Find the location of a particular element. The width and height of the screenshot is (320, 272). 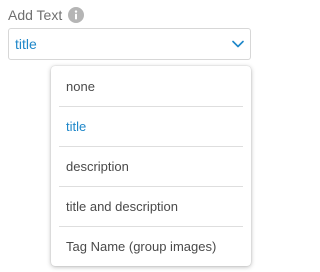

chevron-down-icon is located at coordinates (238, 44).